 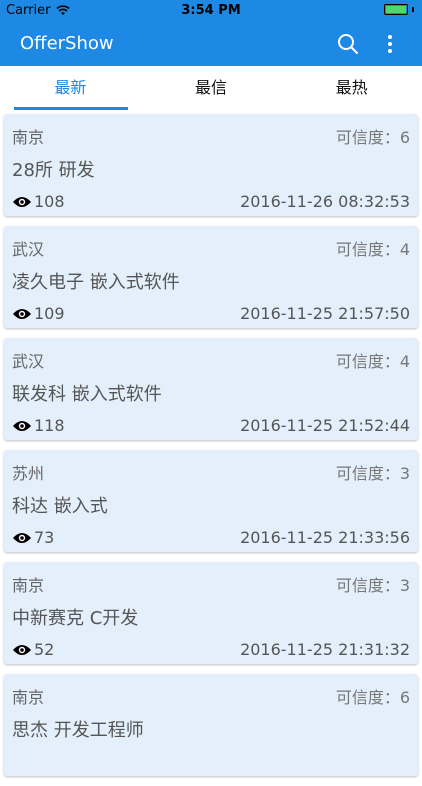 What do you see at coordinates (325, 649) in the screenshot?
I see `post-time: 2016-11-25 21:31:32` at bounding box center [325, 649].